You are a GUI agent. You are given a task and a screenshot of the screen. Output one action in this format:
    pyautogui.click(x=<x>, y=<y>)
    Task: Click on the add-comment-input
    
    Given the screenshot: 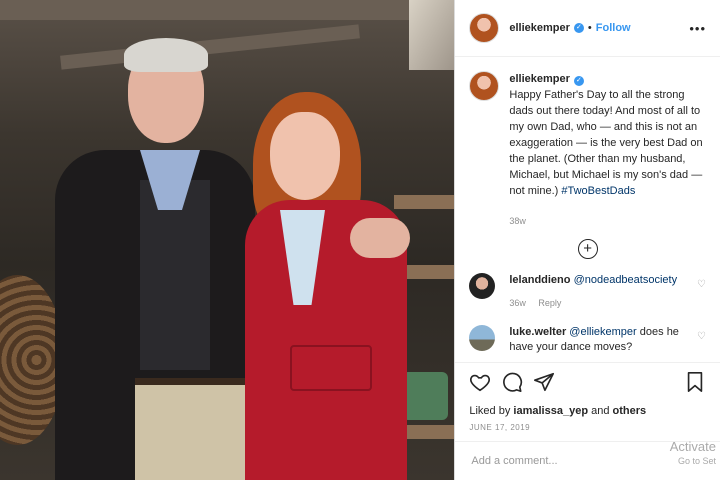 What is the action you would take?
    pyautogui.click(x=571, y=461)
    